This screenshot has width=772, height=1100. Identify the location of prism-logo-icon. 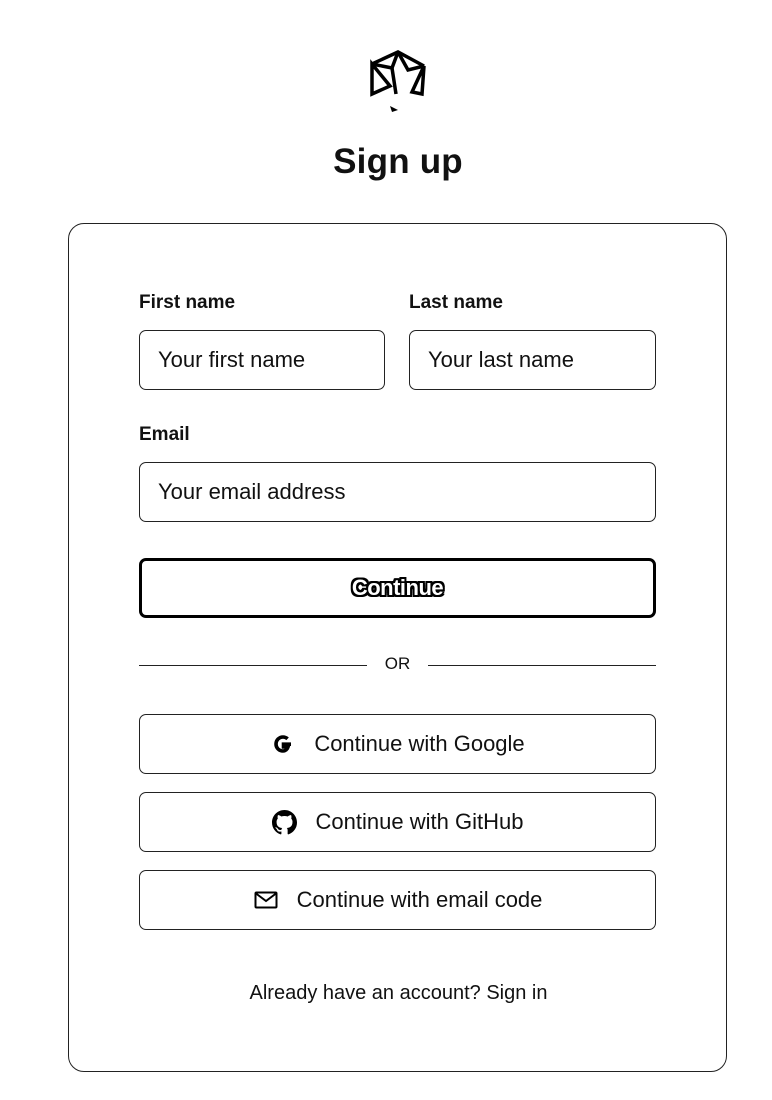
(397, 80).